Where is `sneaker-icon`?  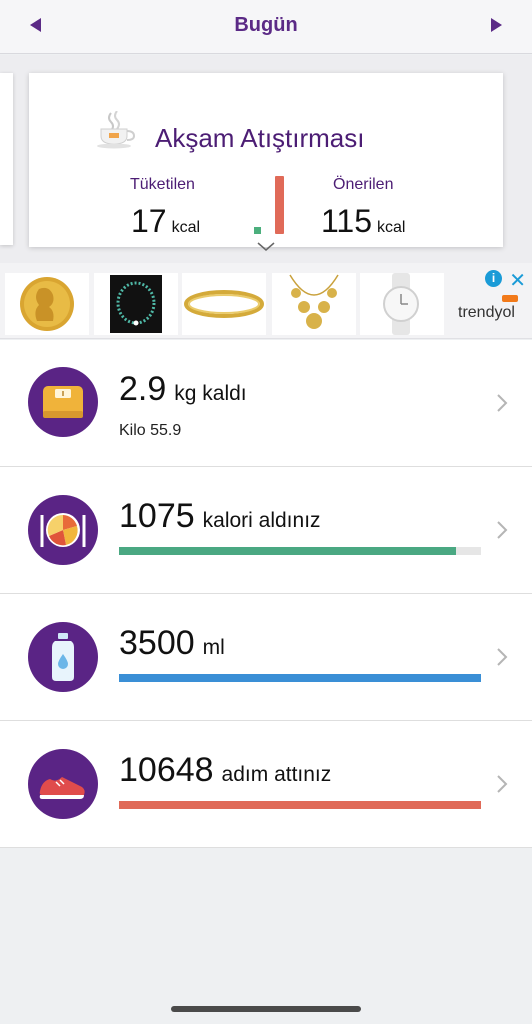 sneaker-icon is located at coordinates (62, 788).